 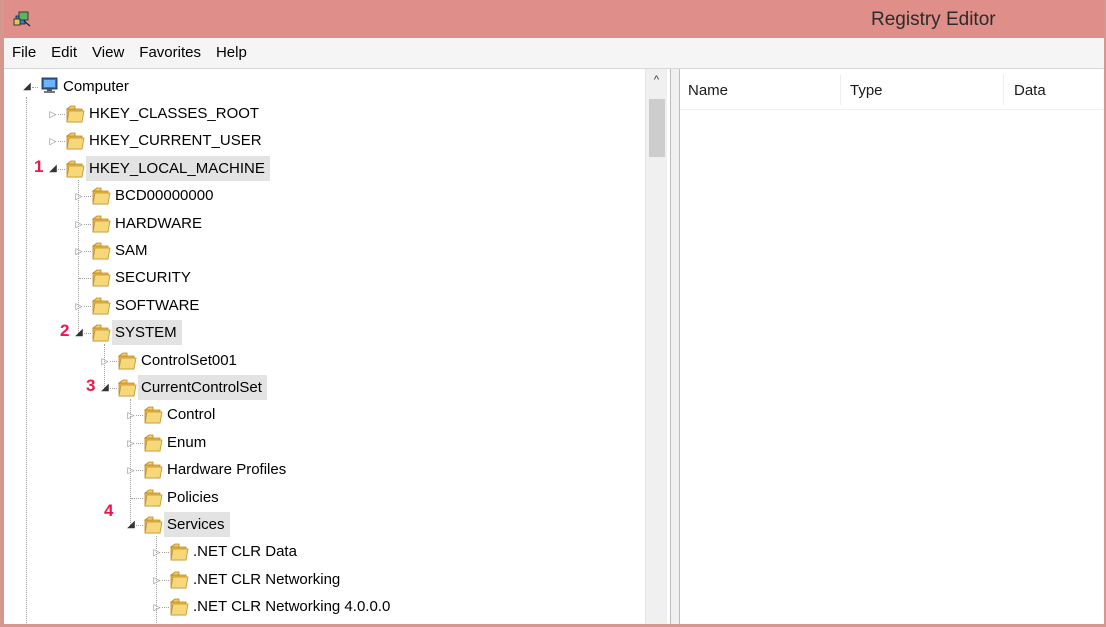 What do you see at coordinates (554, 19) in the screenshot?
I see `title-bar: Registry Editor` at bounding box center [554, 19].